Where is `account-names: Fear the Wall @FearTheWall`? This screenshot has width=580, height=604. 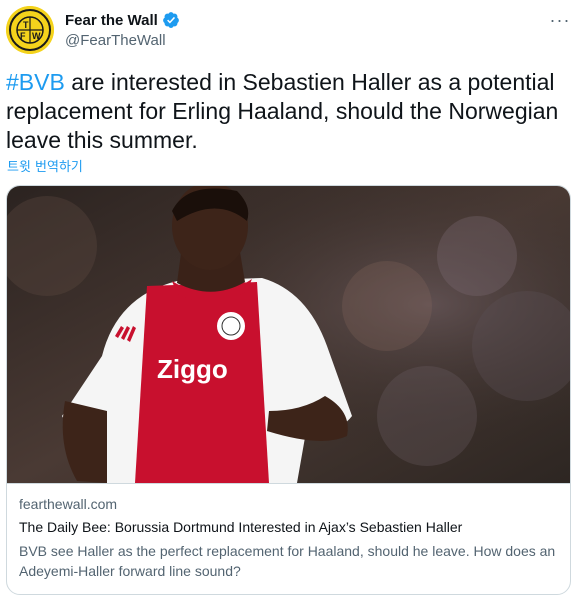
account-names: Fear the Wall @FearTheWall is located at coordinates (122, 29).